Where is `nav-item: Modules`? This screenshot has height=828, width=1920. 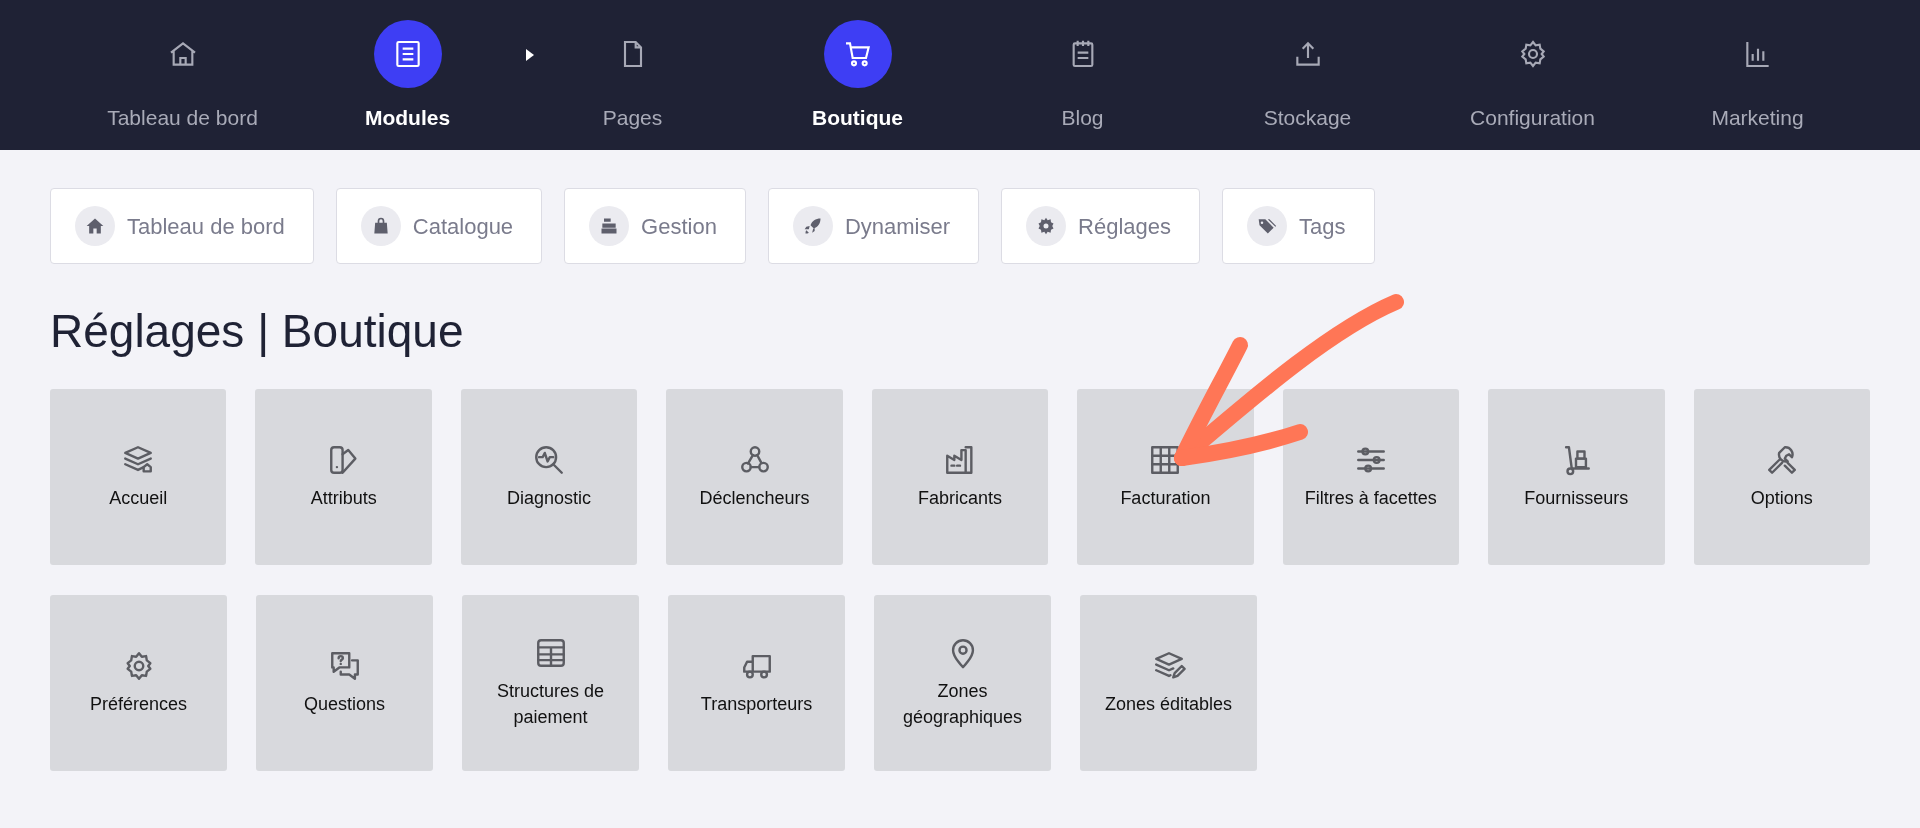 nav-item: Modules is located at coordinates (407, 75).